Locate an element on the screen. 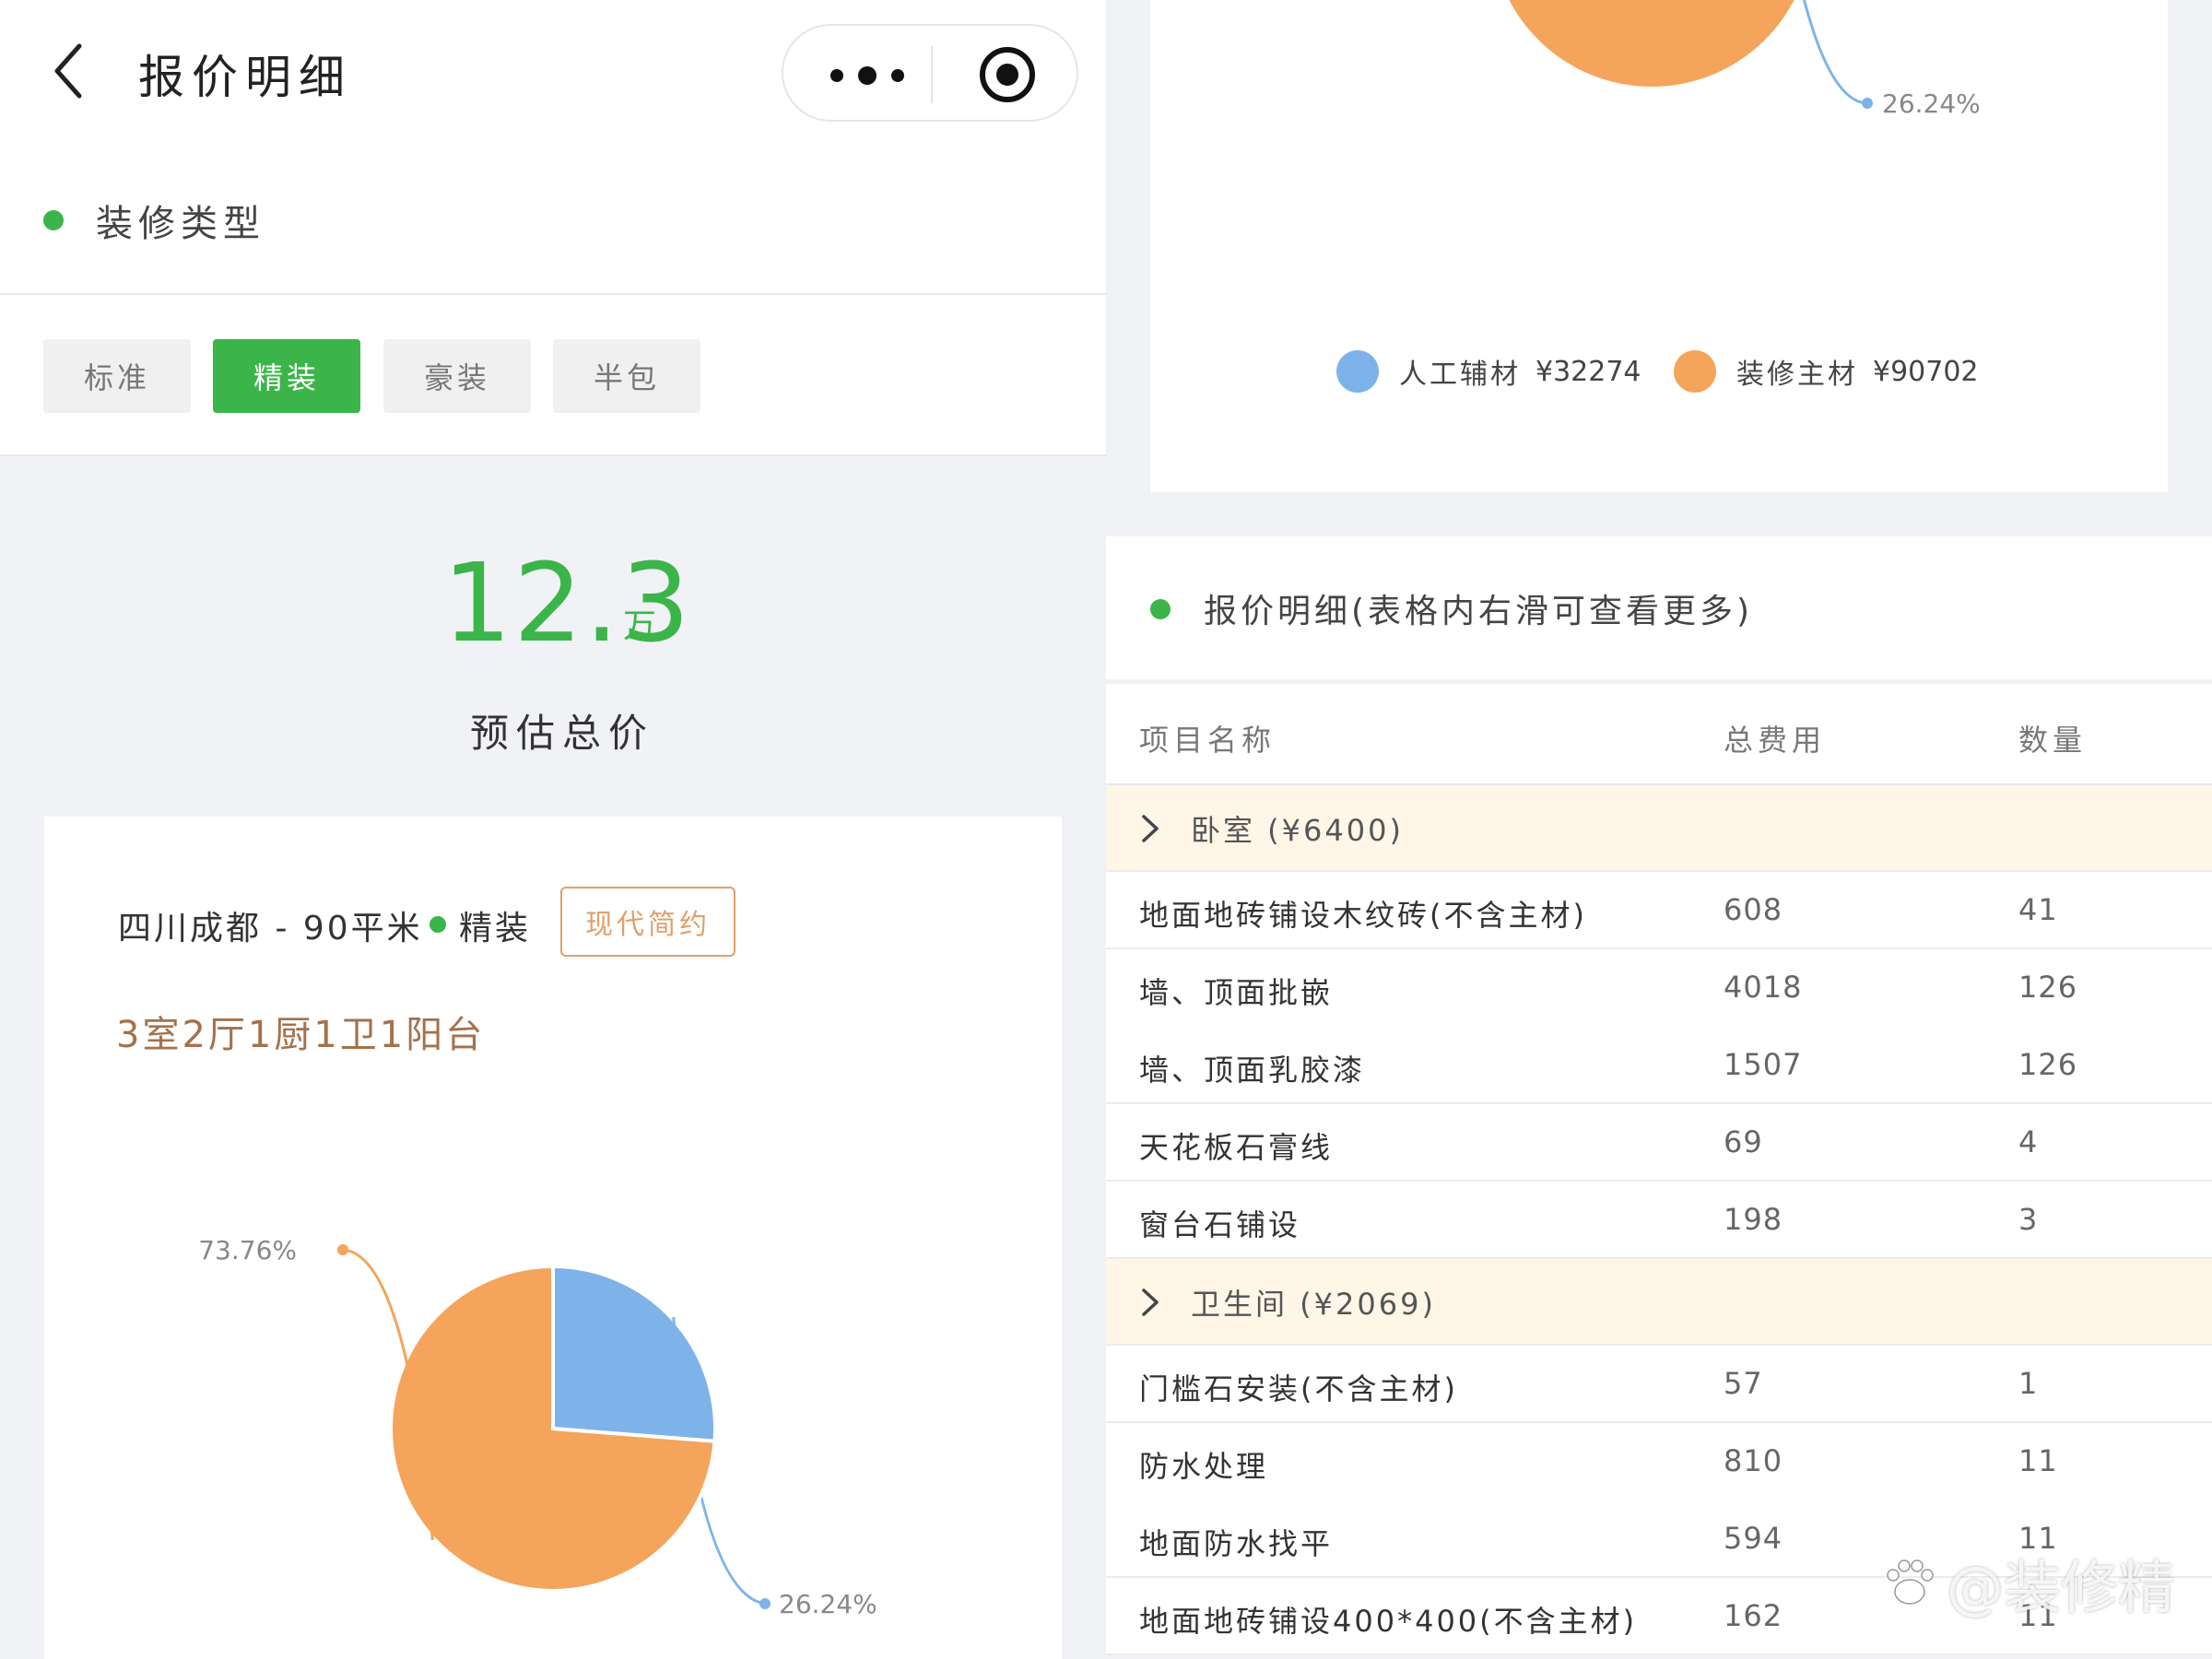 The width and height of the screenshot is (2212, 1659). cell-name: 防水处理 is located at coordinates (1204, 1466).